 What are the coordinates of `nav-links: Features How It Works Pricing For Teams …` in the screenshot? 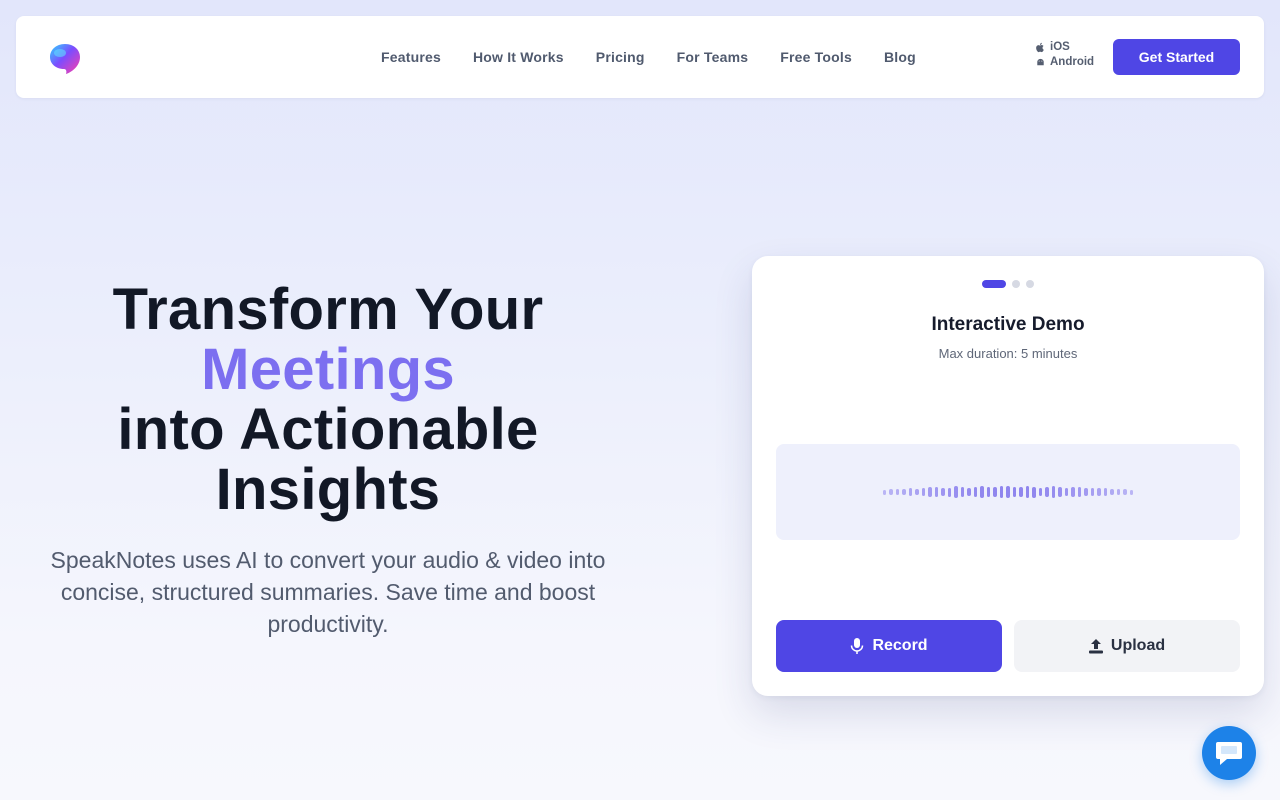 It's located at (648, 57).